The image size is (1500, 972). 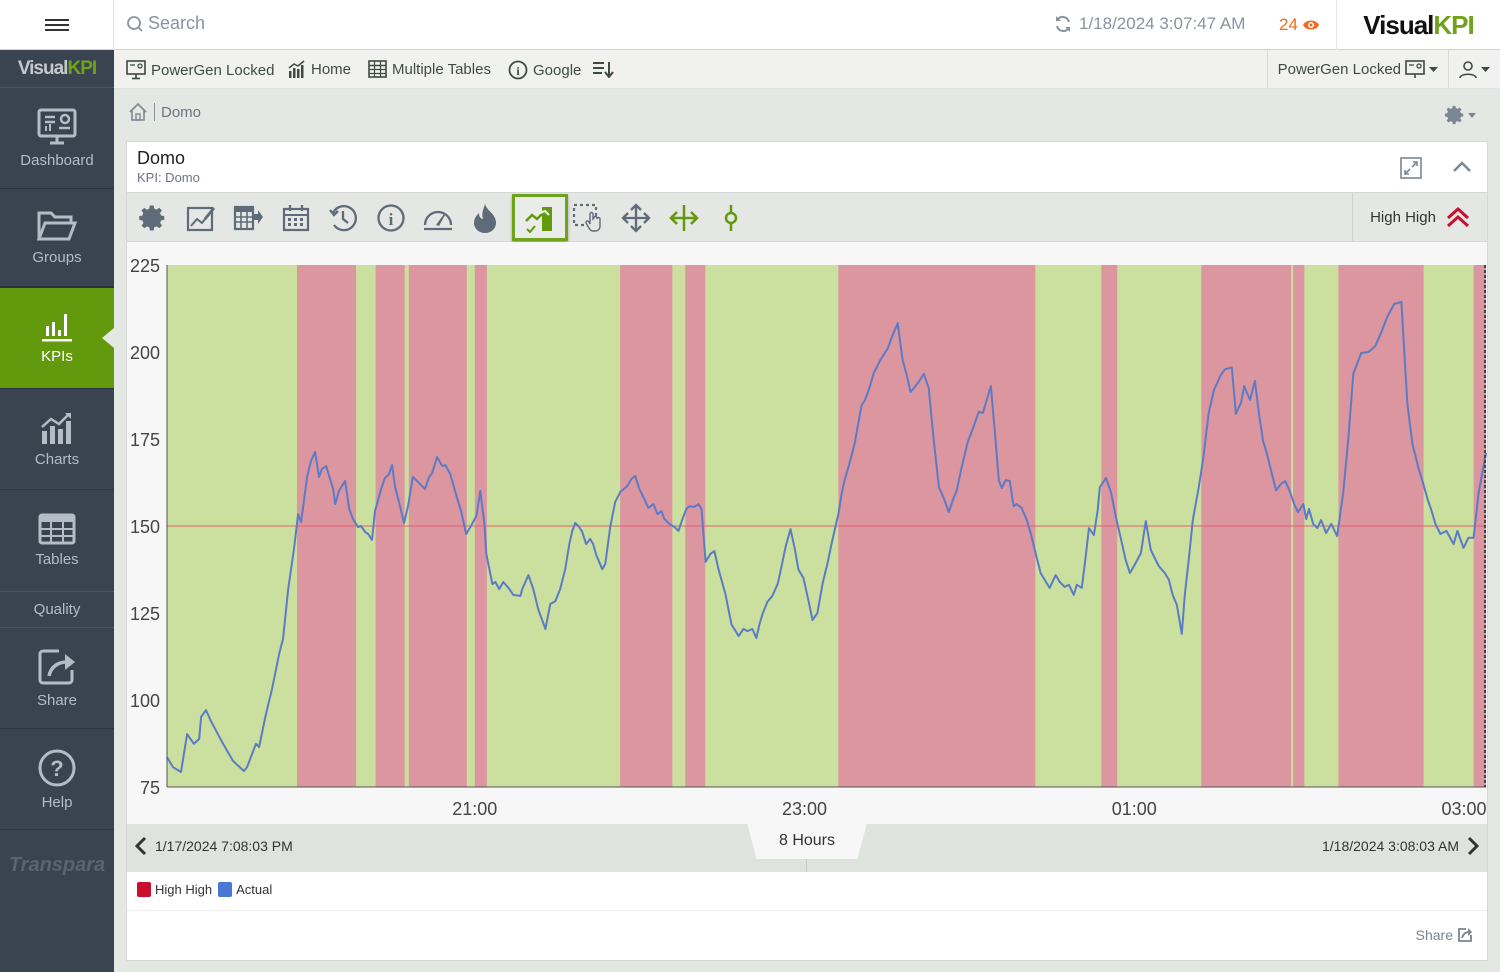 I want to click on watch-alerts: 24, so click(x=1299, y=25).